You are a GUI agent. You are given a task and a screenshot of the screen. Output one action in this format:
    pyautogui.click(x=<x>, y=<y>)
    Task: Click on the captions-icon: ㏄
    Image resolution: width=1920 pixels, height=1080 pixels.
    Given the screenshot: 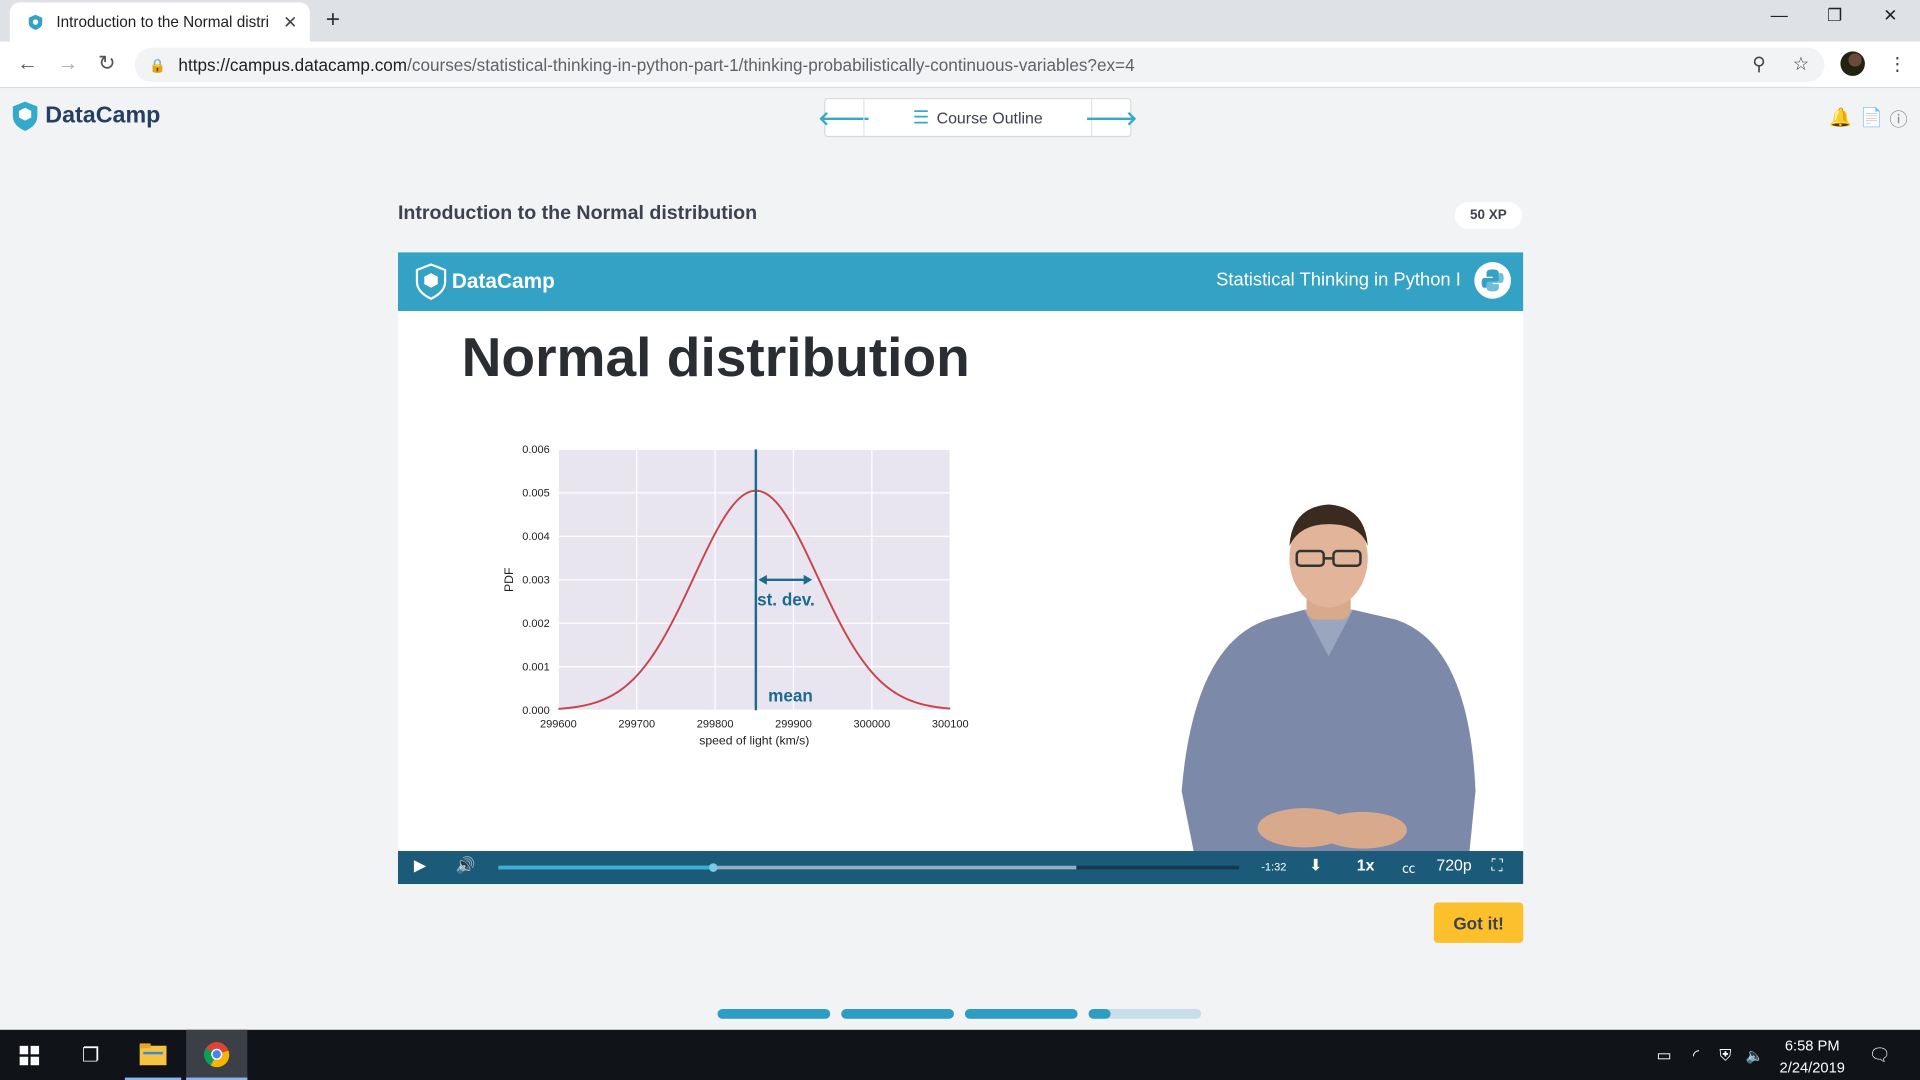 What is the action you would take?
    pyautogui.click(x=1408, y=868)
    